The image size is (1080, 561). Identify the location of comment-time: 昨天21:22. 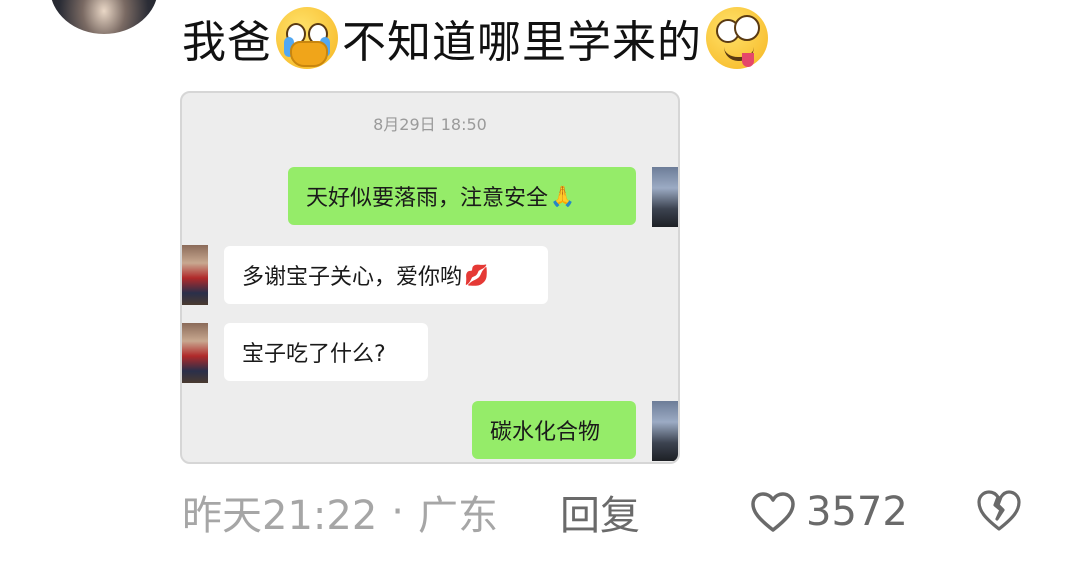
(280, 516).